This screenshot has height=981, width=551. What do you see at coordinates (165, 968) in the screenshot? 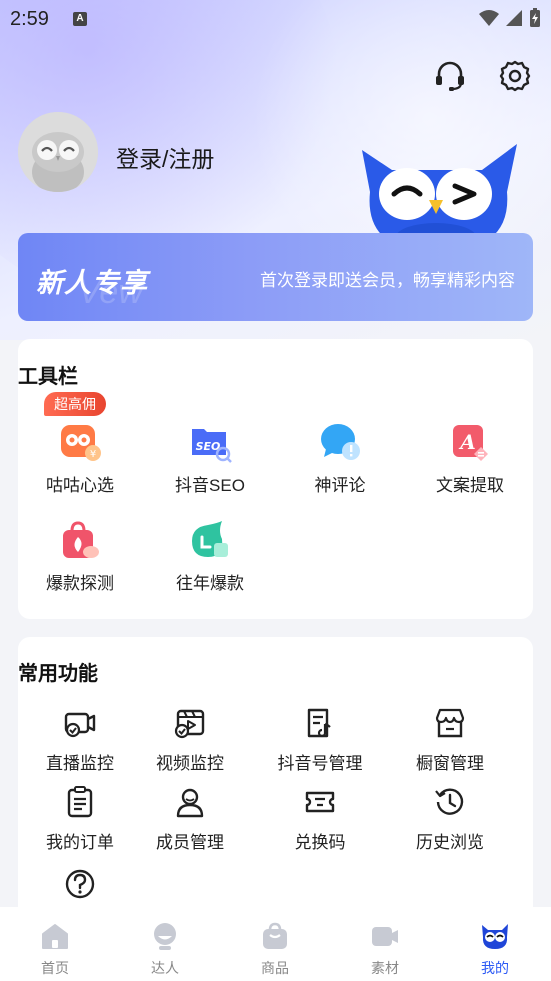
I see `tab-label: 达人` at bounding box center [165, 968].